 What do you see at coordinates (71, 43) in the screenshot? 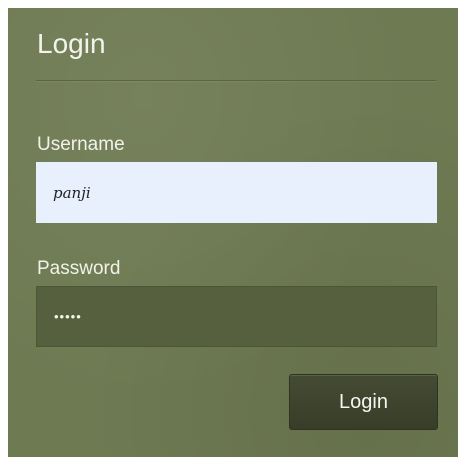
I see `login-title: Login` at bounding box center [71, 43].